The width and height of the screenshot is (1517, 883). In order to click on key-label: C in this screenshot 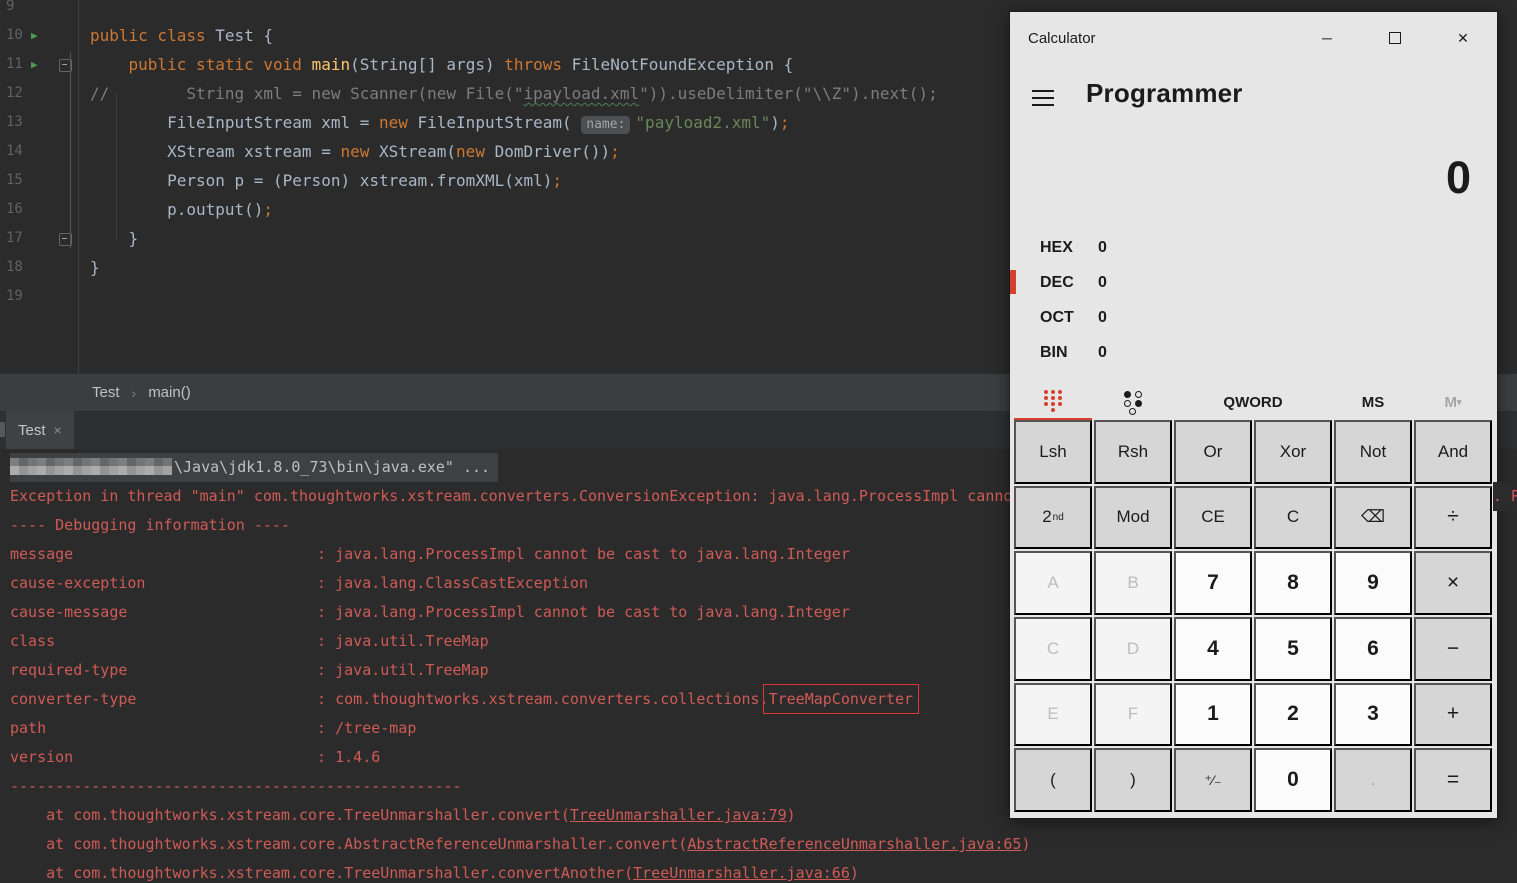, I will do `click(1053, 648)`.